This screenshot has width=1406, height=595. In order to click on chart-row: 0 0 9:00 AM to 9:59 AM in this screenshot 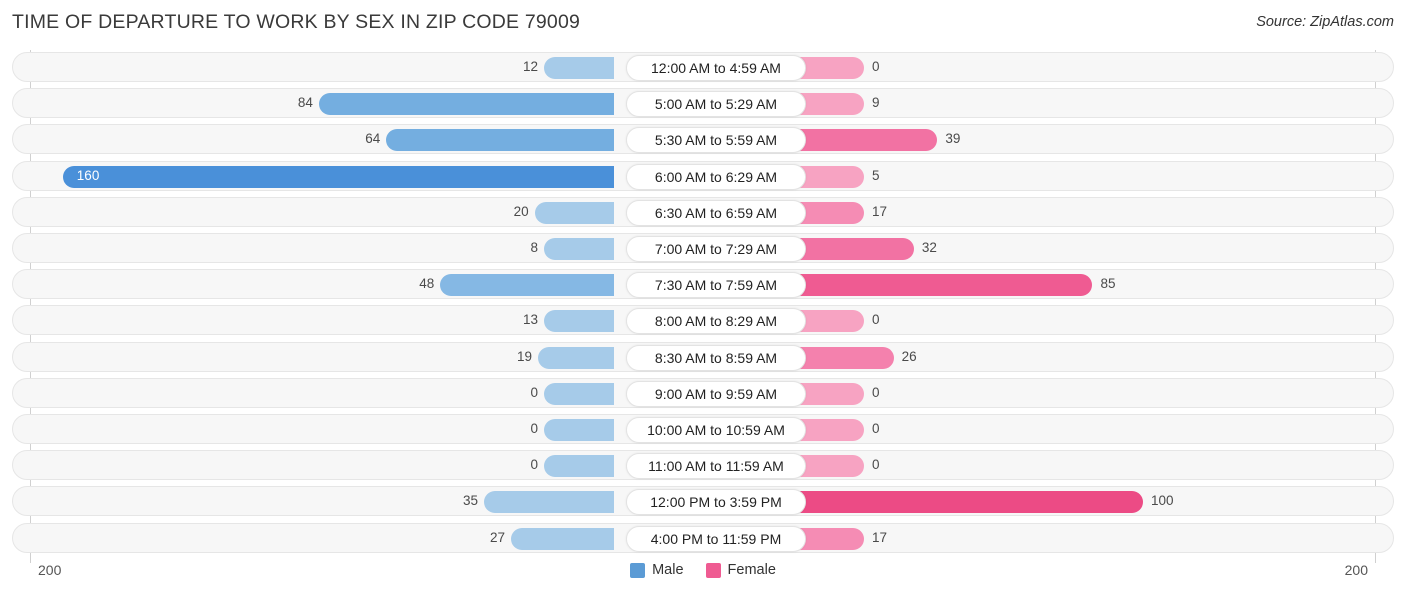, I will do `click(703, 392)`.